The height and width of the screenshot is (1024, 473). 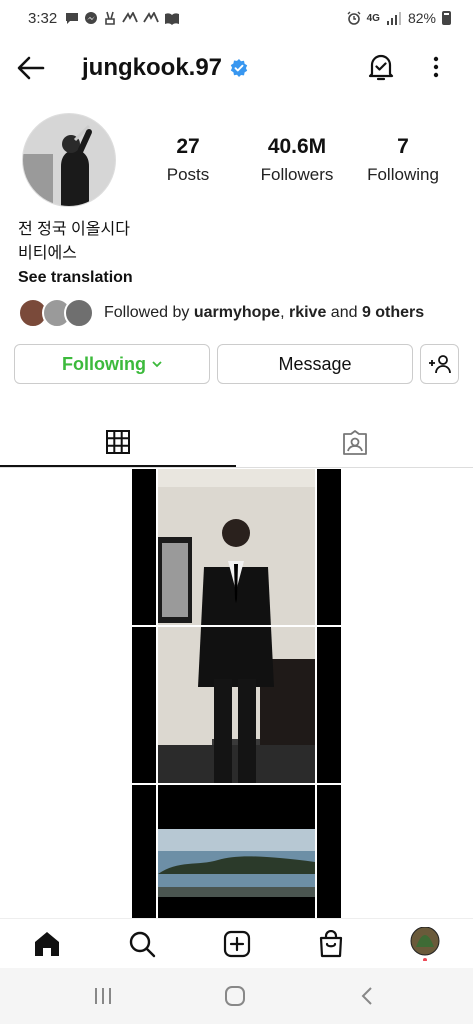 I want to click on mutual-followers-avatars, so click(x=56, y=313).